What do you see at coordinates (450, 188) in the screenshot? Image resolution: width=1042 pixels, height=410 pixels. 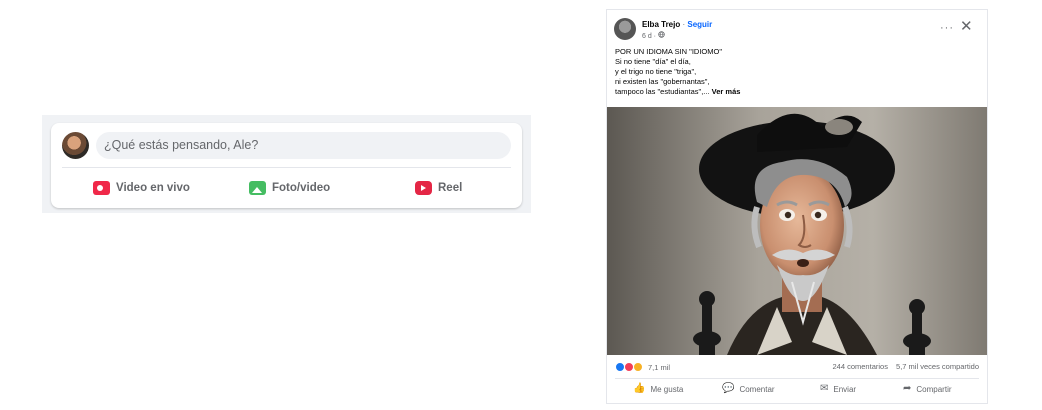 I see `reel-label: Reel` at bounding box center [450, 188].